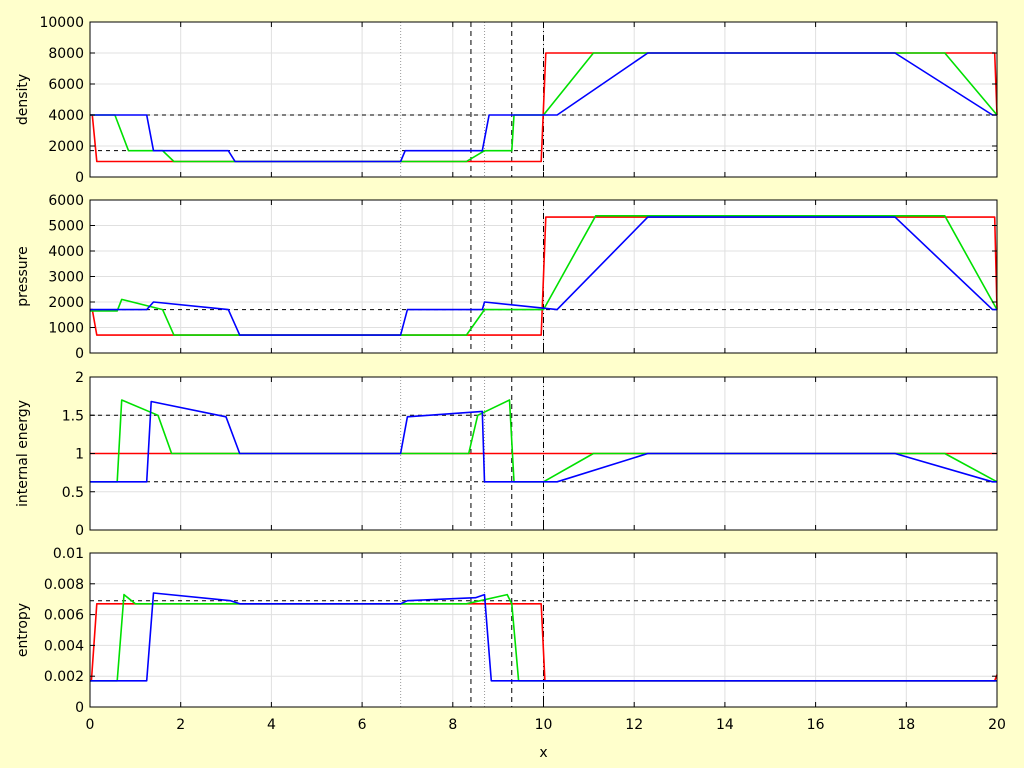 The width and height of the screenshot is (1024, 768). I want to click on x-tick-label: 16, so click(816, 725).